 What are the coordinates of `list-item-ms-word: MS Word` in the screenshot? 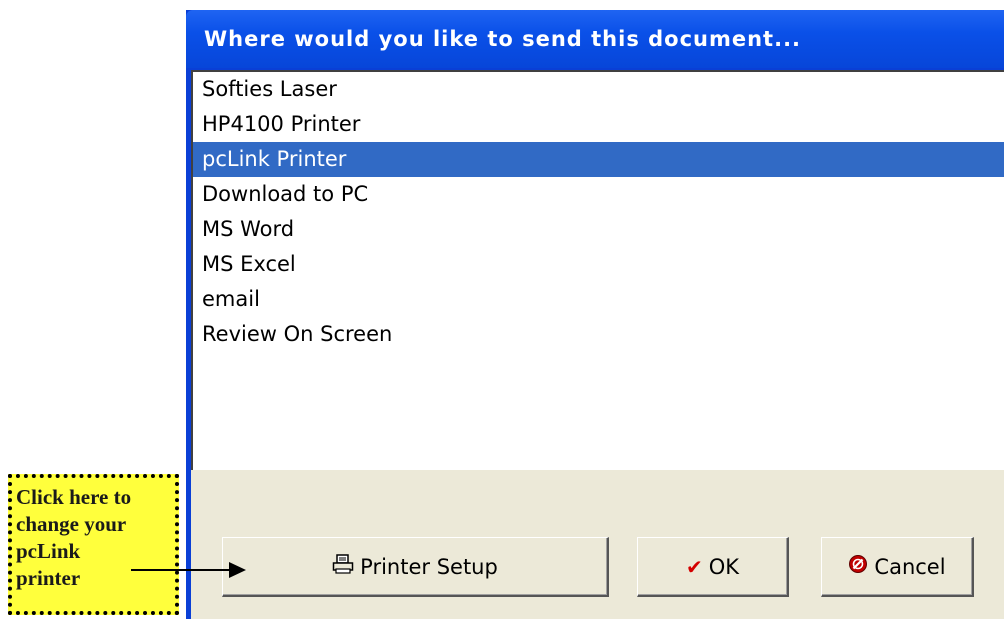 It's located at (598, 229).